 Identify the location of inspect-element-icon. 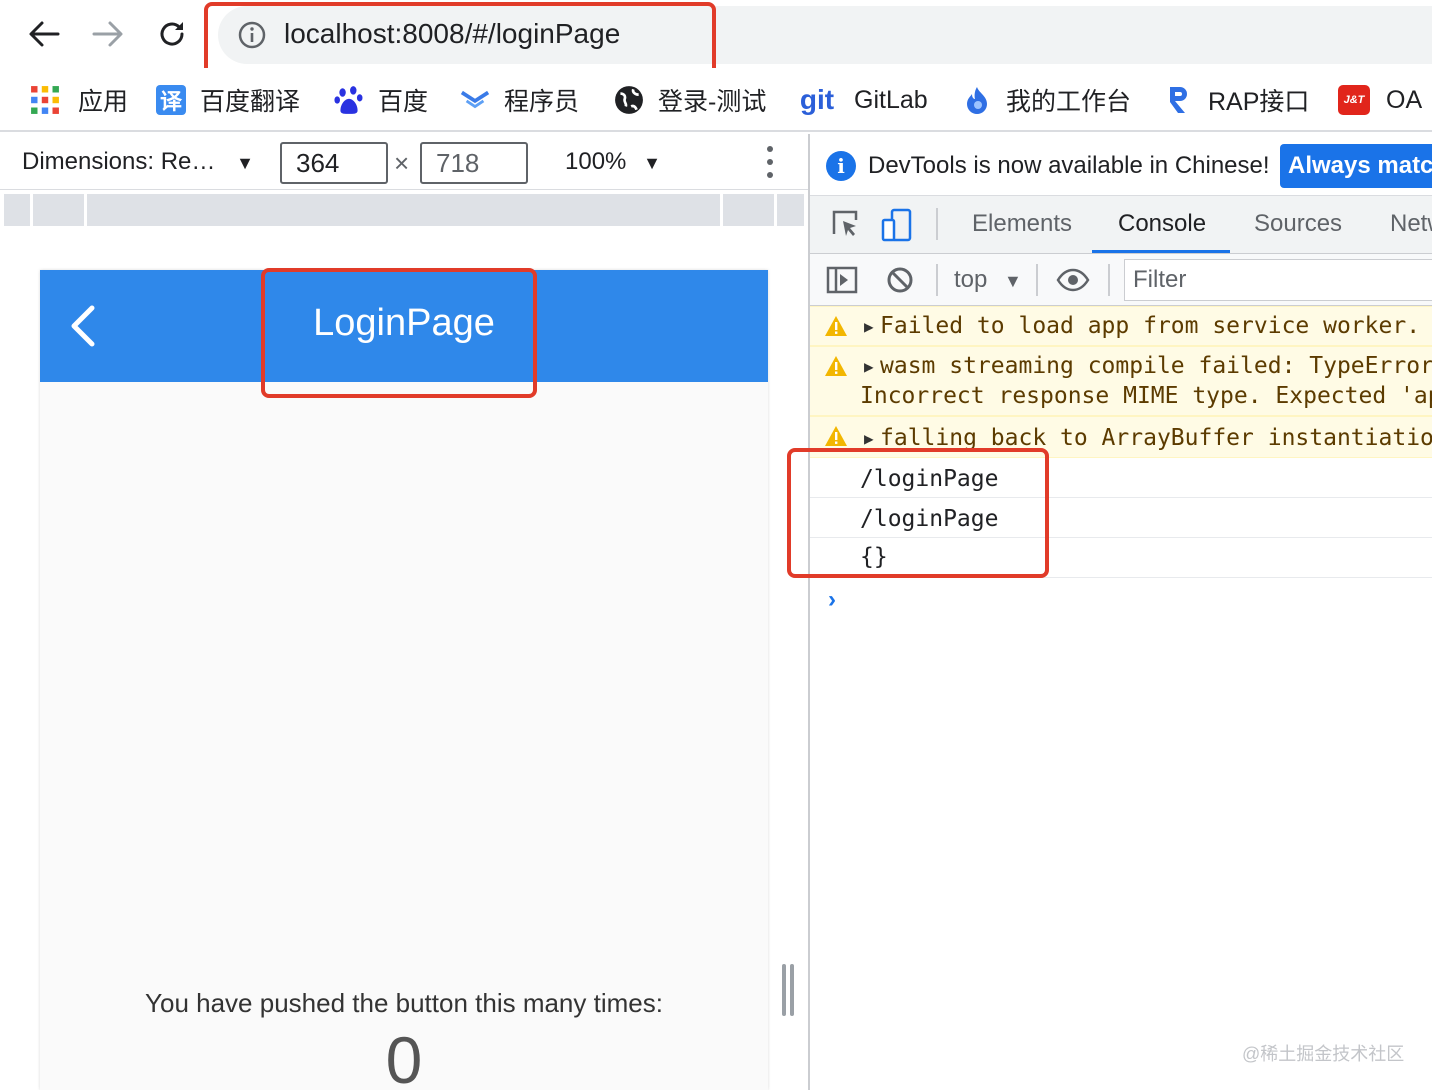
(845, 224).